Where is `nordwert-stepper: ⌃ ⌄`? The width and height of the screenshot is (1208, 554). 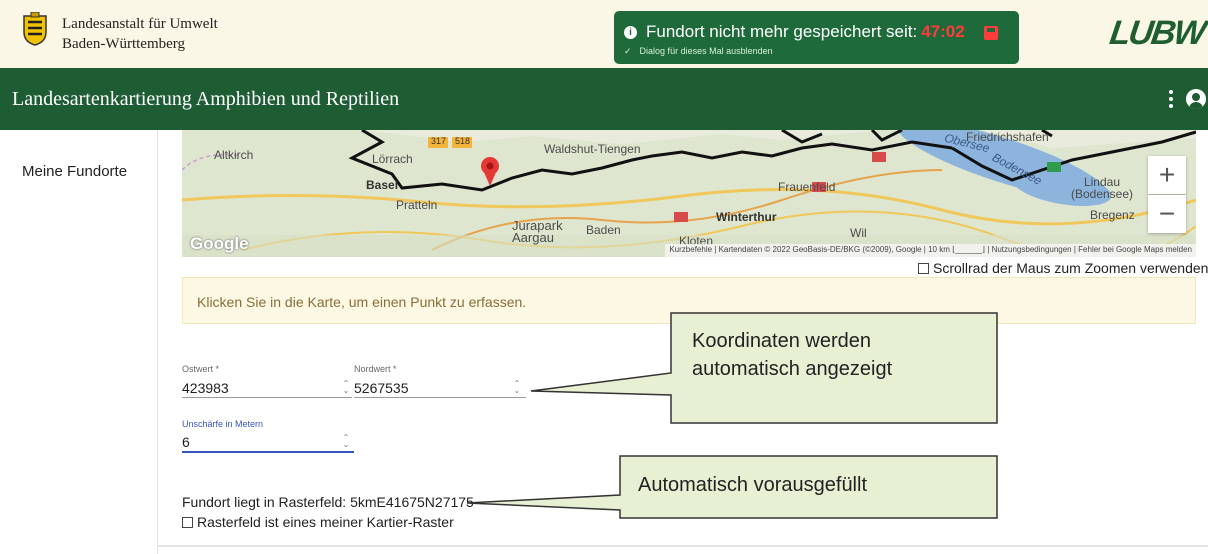 nordwert-stepper: ⌃ ⌄ is located at coordinates (517, 387).